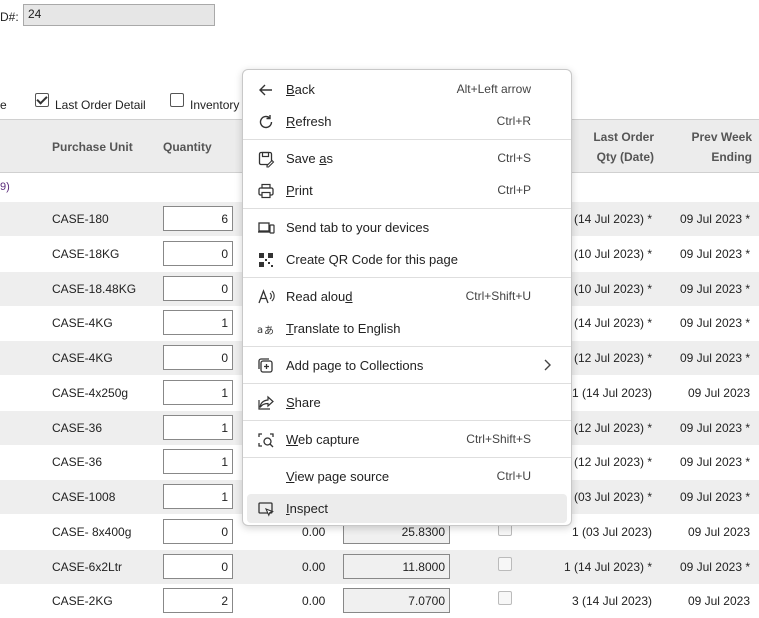 The width and height of the screenshot is (759, 618). I want to click on row-unit: CASE-36, so click(77, 428).